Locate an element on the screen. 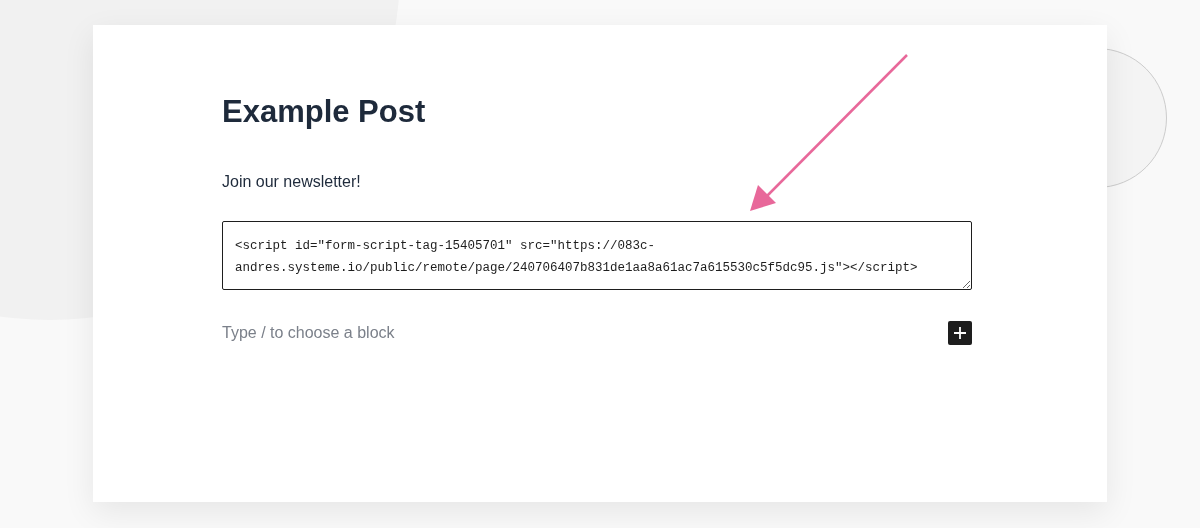 Image resolution: width=1200 pixels, height=528 pixels. paragraph-text: Join our newsletter! is located at coordinates (597, 181).